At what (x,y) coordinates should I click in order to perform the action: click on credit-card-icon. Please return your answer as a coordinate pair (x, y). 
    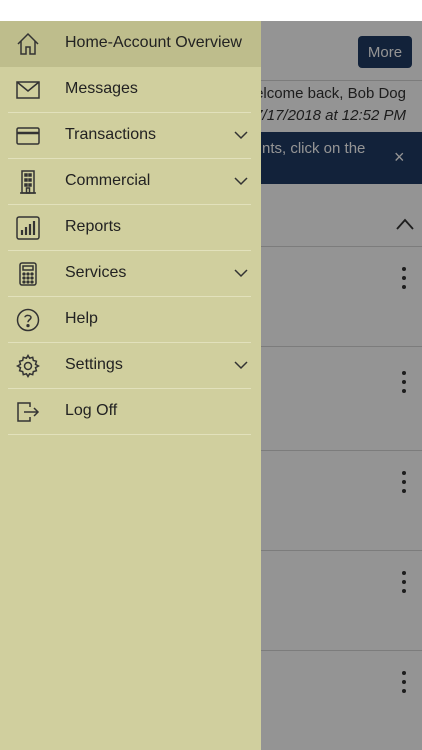
    Looking at the image, I should click on (28, 136).